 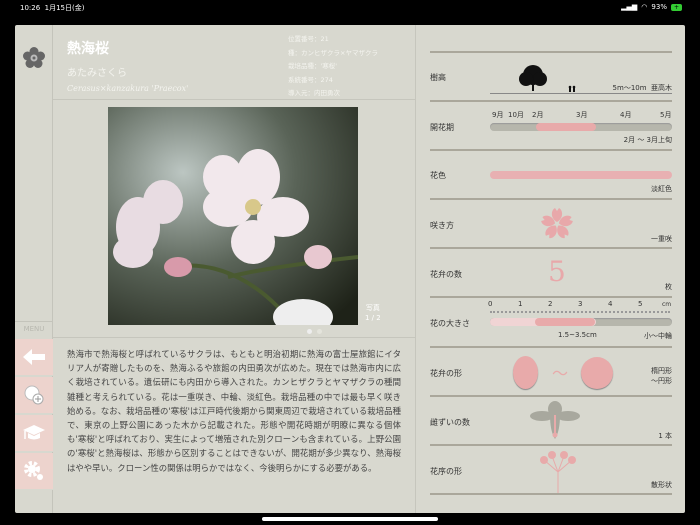 What do you see at coordinates (34, 327) in the screenshot?
I see `menu-label: MENU` at bounding box center [34, 327].